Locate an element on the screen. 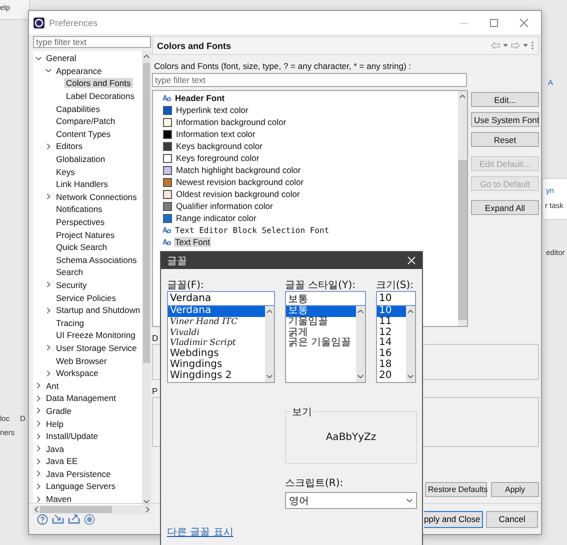 This screenshot has height=545, width=567. list-option: Vivaldi is located at coordinates (216, 333).